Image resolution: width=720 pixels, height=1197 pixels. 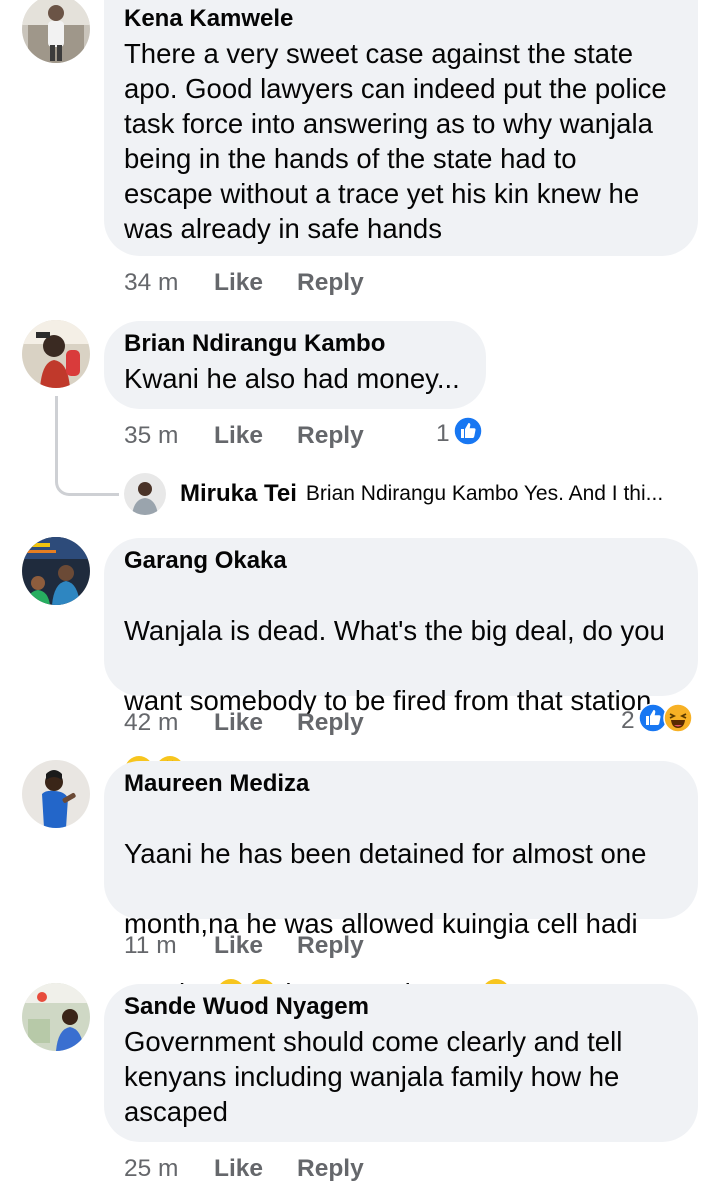 What do you see at coordinates (56, 571) in the screenshot?
I see `avatar-garang-okaka` at bounding box center [56, 571].